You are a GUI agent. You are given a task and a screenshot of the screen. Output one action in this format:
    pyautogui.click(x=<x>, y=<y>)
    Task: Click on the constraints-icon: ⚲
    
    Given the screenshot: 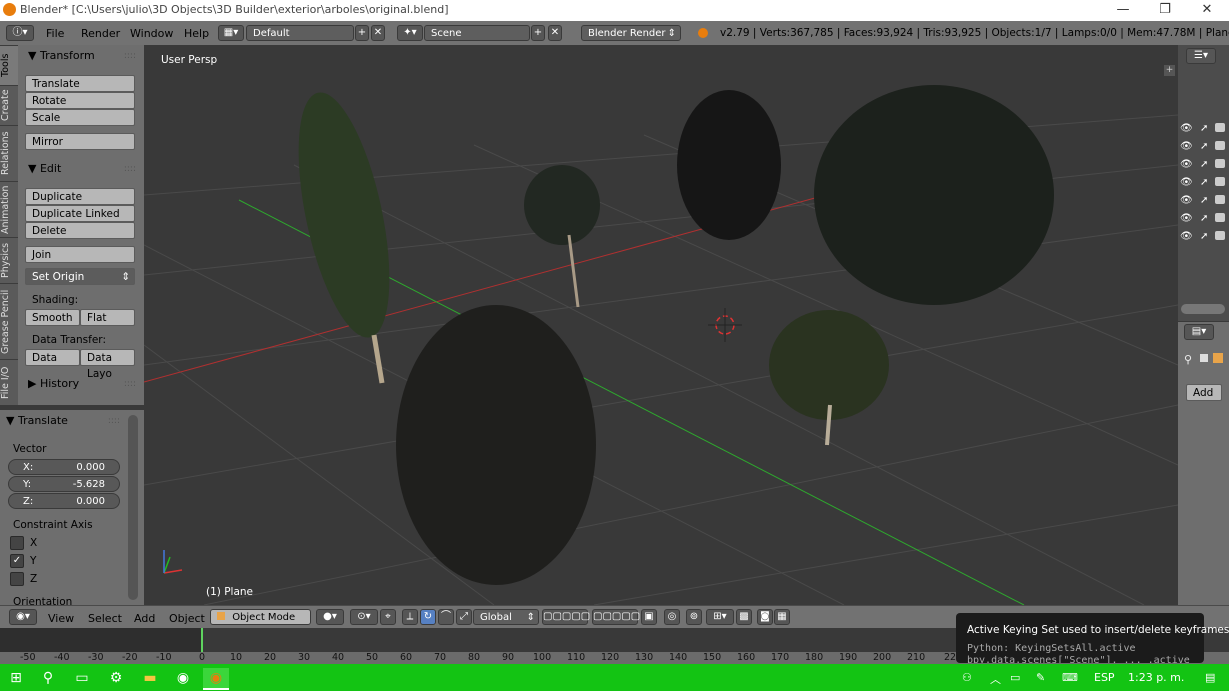 What is the action you would take?
    pyautogui.click(x=1188, y=359)
    